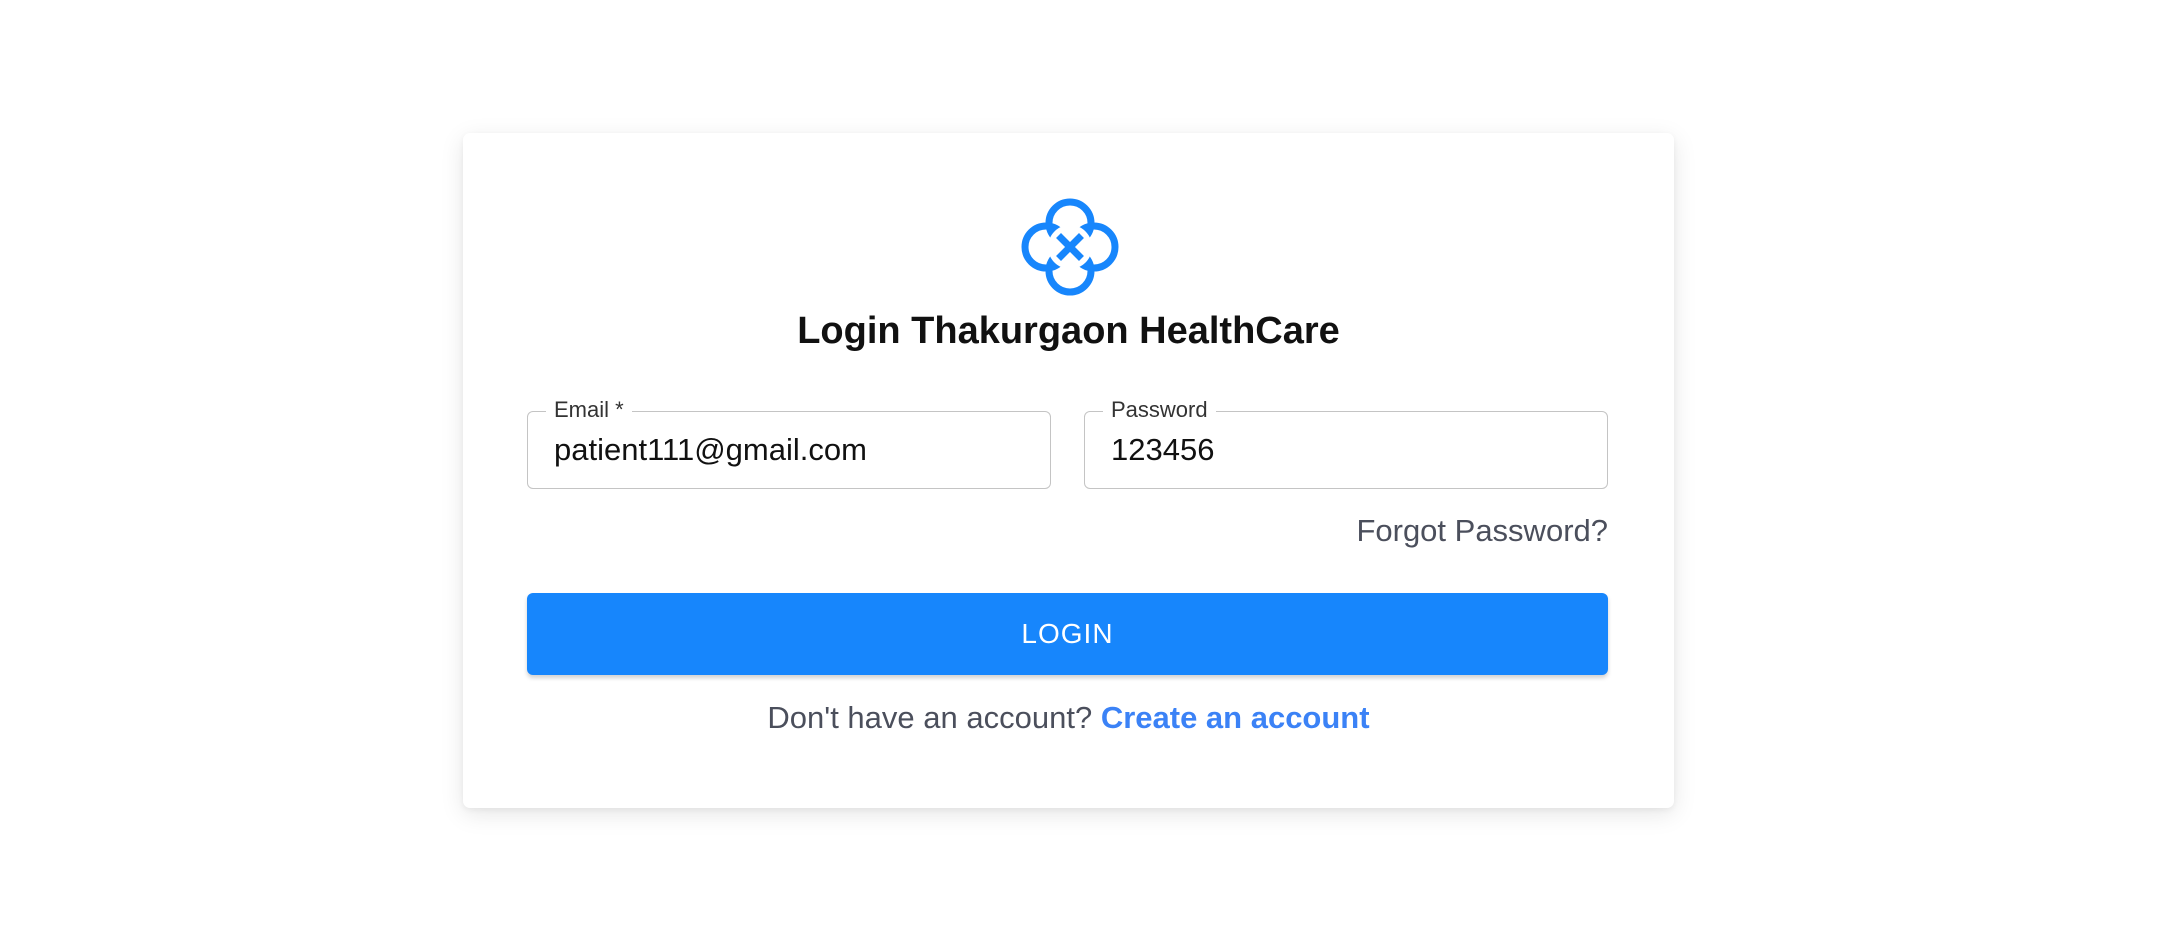 This screenshot has width=2164, height=946. What do you see at coordinates (1235, 717) in the screenshot?
I see `create-account-link: Create an account` at bounding box center [1235, 717].